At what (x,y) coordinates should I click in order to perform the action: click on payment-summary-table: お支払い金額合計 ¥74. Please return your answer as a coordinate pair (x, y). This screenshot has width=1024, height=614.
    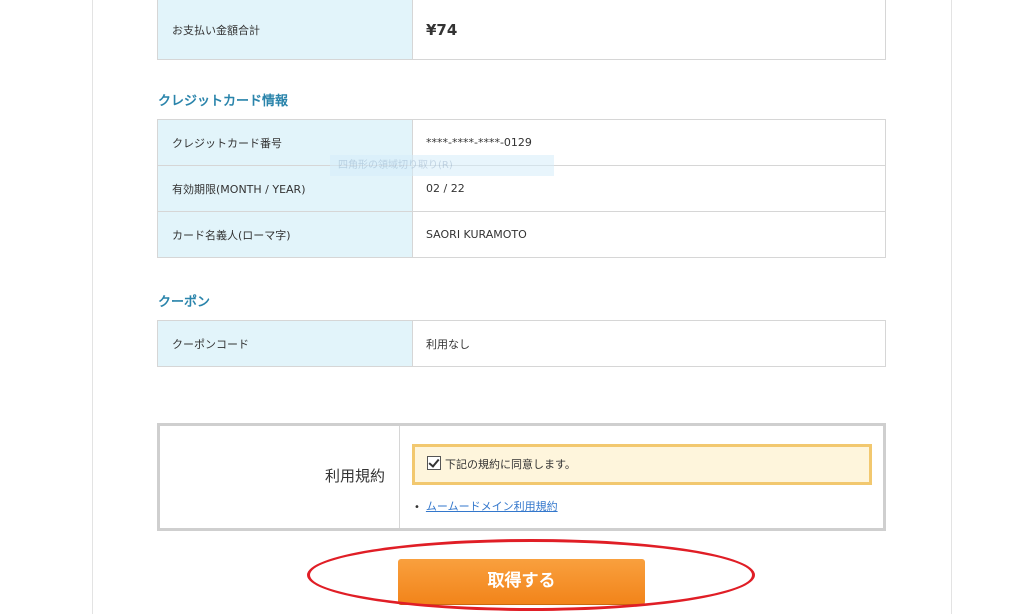
    Looking at the image, I should click on (521, 30).